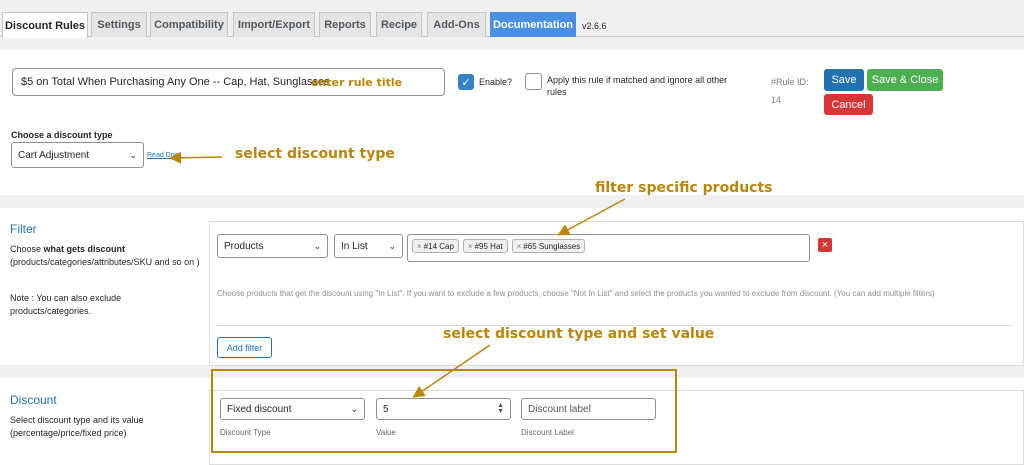 Image resolution: width=1024 pixels, height=465 pixels. Describe the element at coordinates (451, 371) in the screenshot. I see `arrow-discount-value` at that location.